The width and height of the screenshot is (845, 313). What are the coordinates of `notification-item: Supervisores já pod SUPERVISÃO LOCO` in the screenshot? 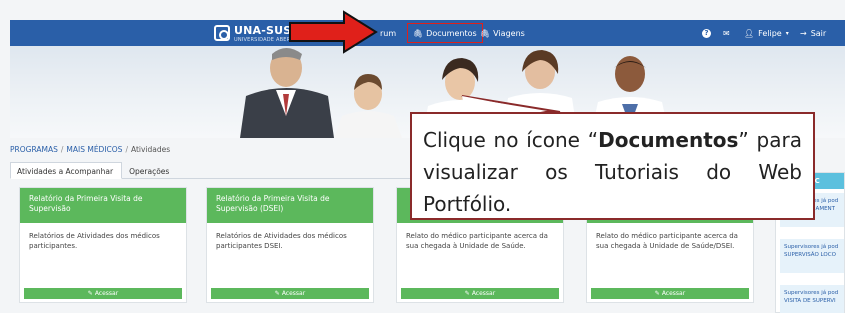 It's located at (812, 256).